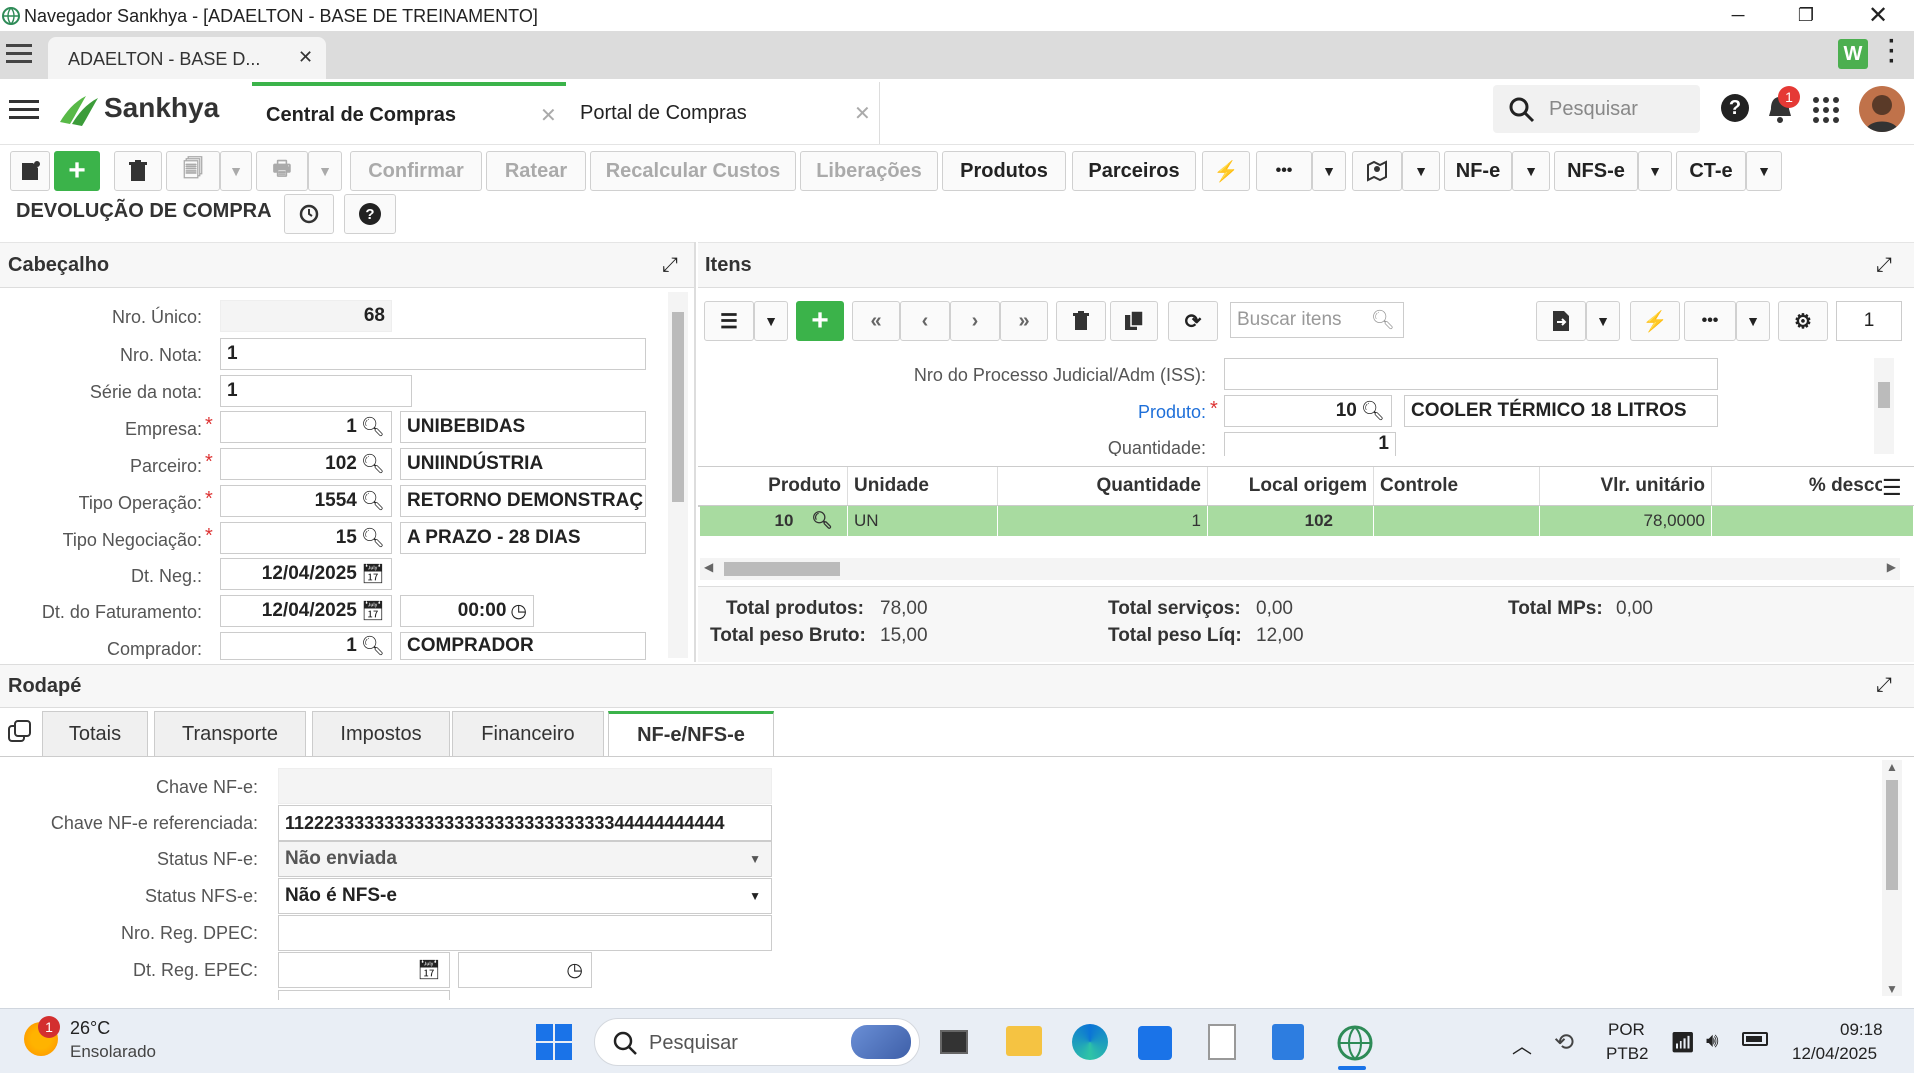 The width and height of the screenshot is (1914, 1073). What do you see at coordinates (95, 733) in the screenshot?
I see `tab-totais: Totais` at bounding box center [95, 733].